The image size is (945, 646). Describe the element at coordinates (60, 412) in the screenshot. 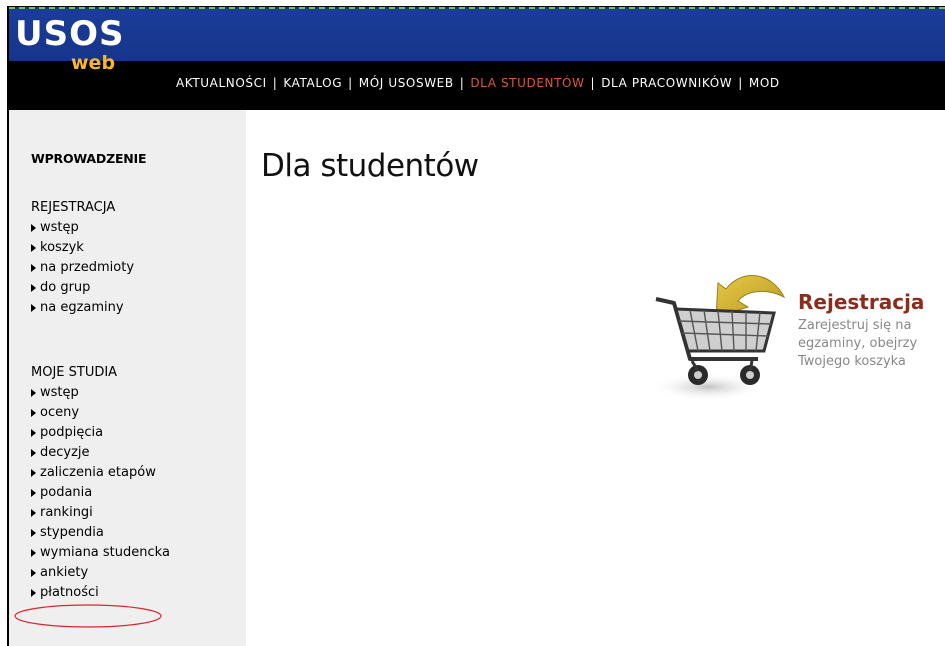

I see `sidebar-item-label: oceny` at that location.